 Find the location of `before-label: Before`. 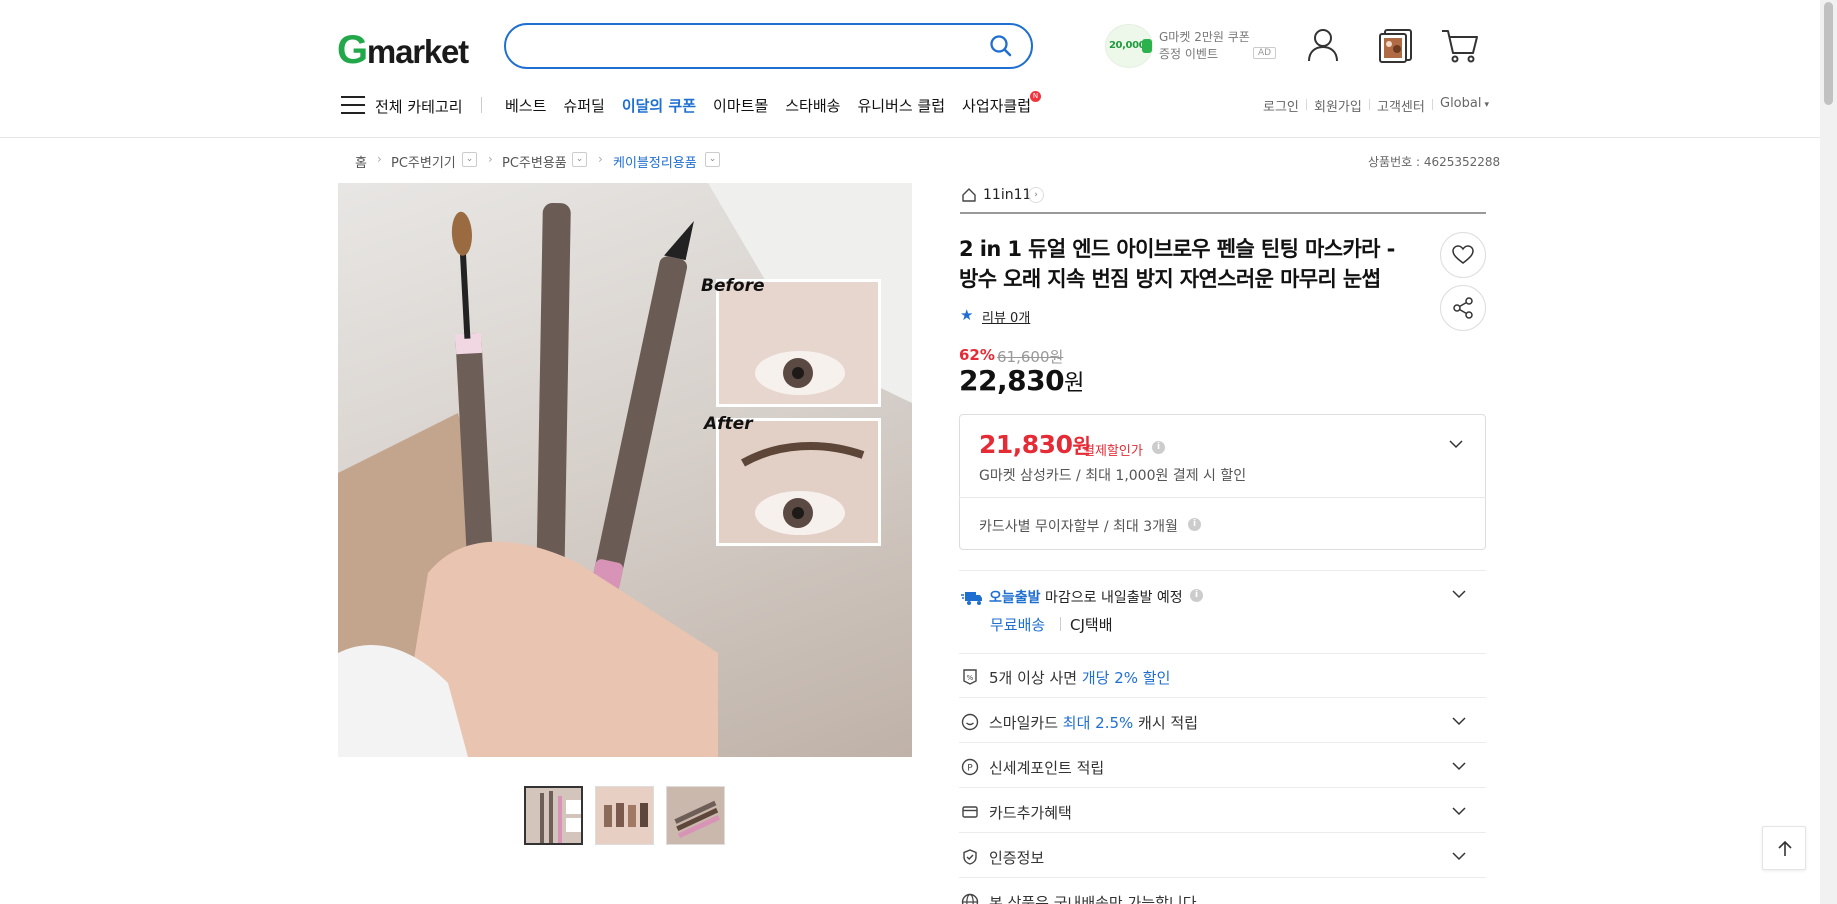

before-label: Before is located at coordinates (733, 286).